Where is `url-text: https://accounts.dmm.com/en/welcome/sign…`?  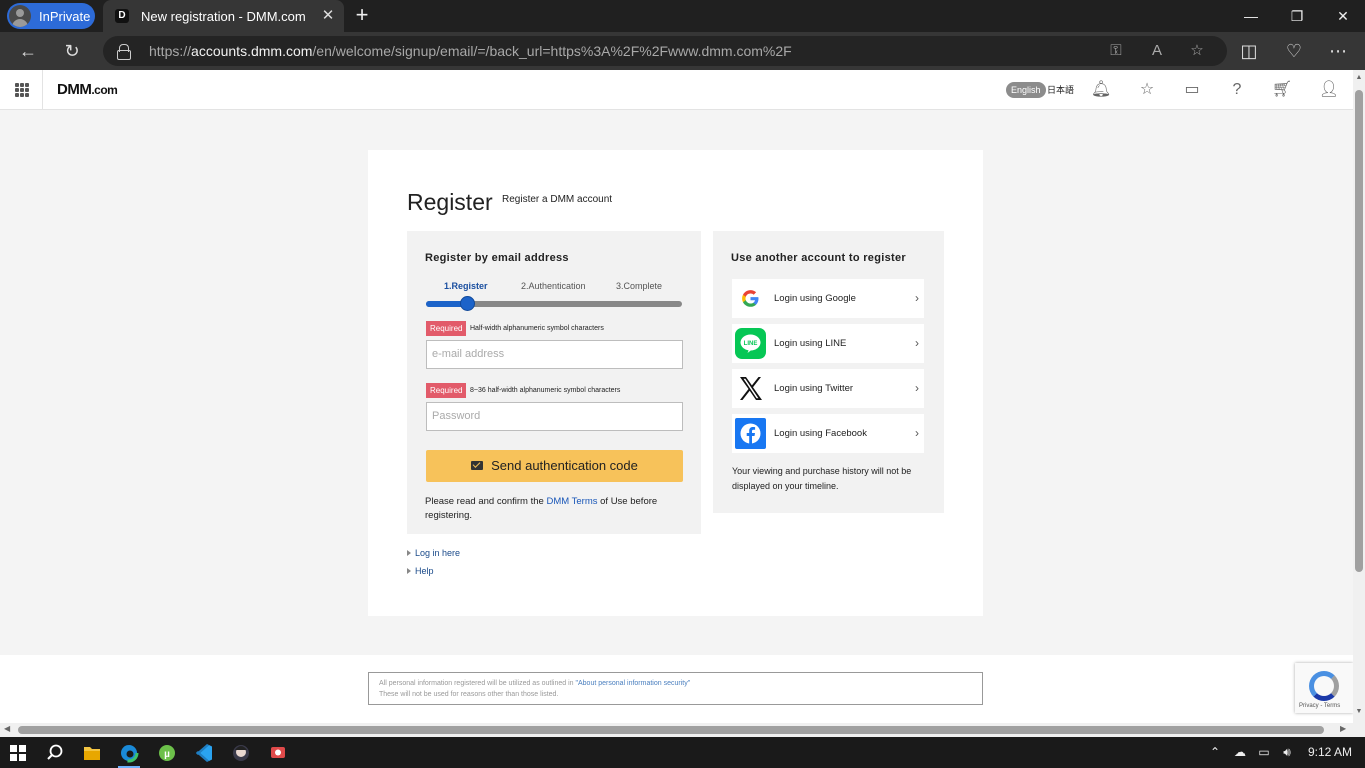 url-text: https://accounts.dmm.com/en/welcome/sign… is located at coordinates (470, 51).